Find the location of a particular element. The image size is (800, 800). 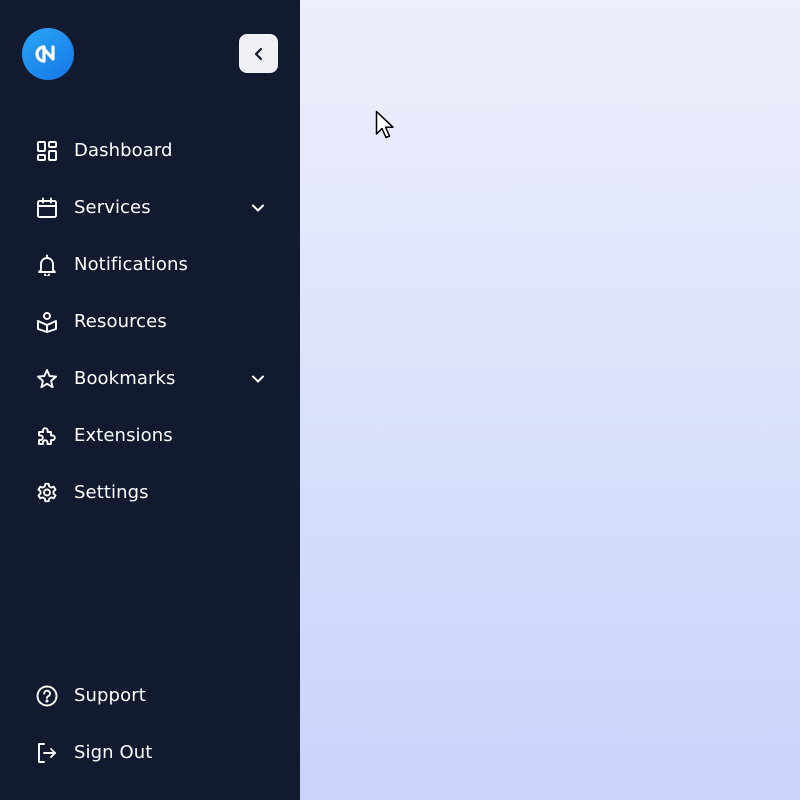

sidebar-item-bookmarks: Bookmarks is located at coordinates (150, 378).